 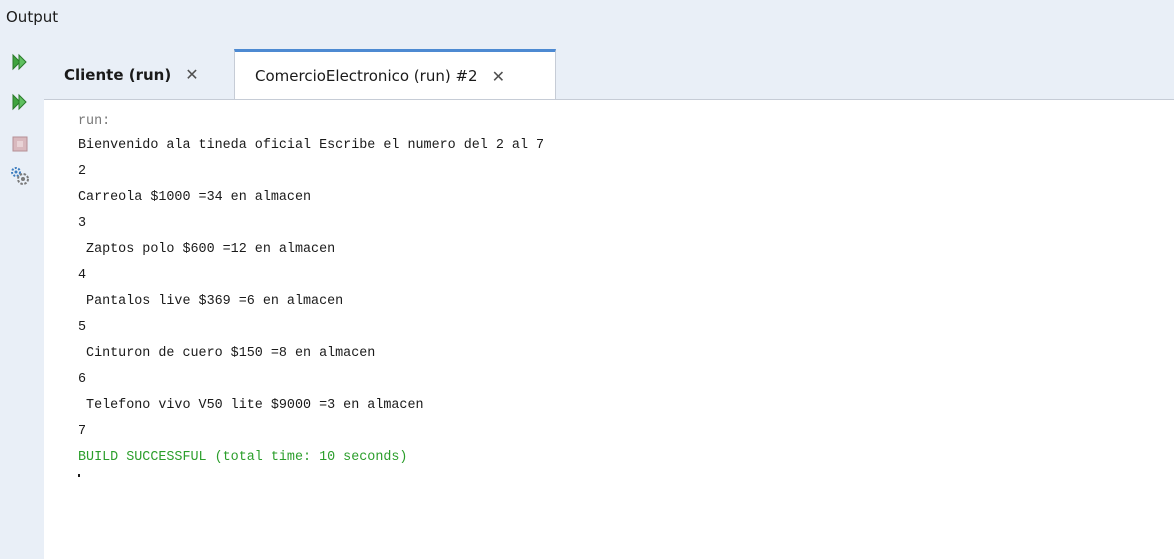 What do you see at coordinates (22, 297) in the screenshot?
I see `output-toolbar` at bounding box center [22, 297].